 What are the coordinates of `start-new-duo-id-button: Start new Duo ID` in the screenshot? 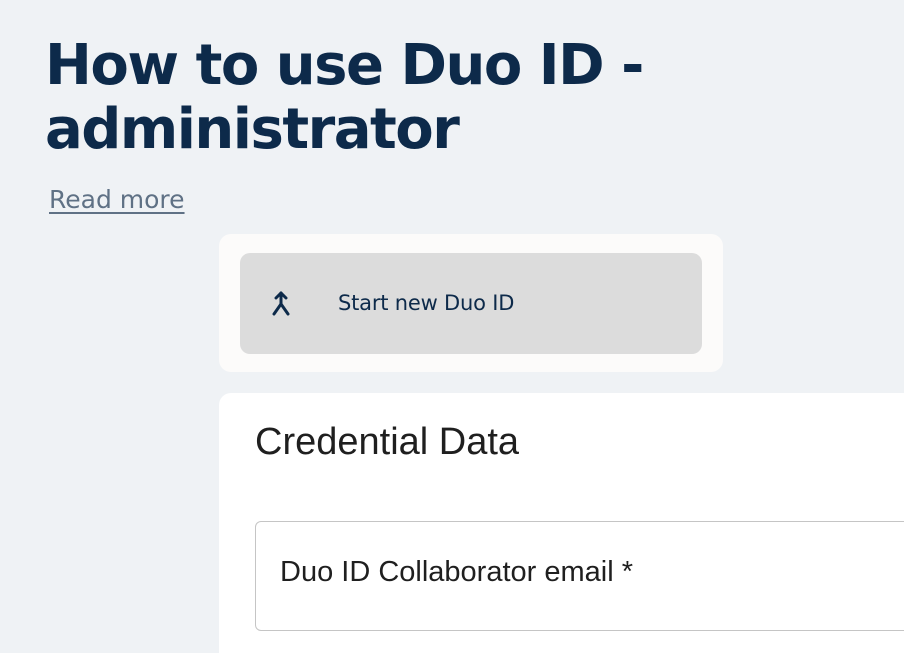 It's located at (471, 303).